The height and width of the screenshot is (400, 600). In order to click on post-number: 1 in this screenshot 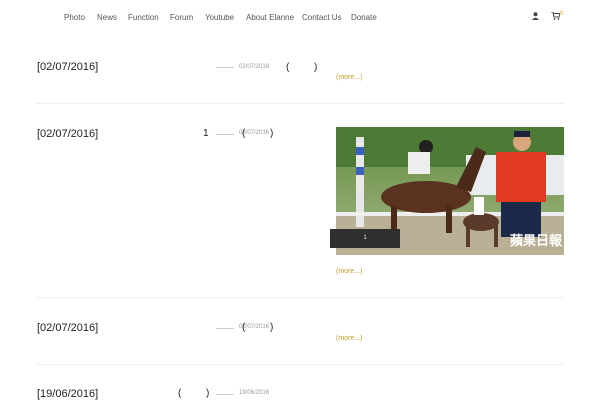, I will do `click(206, 133)`.